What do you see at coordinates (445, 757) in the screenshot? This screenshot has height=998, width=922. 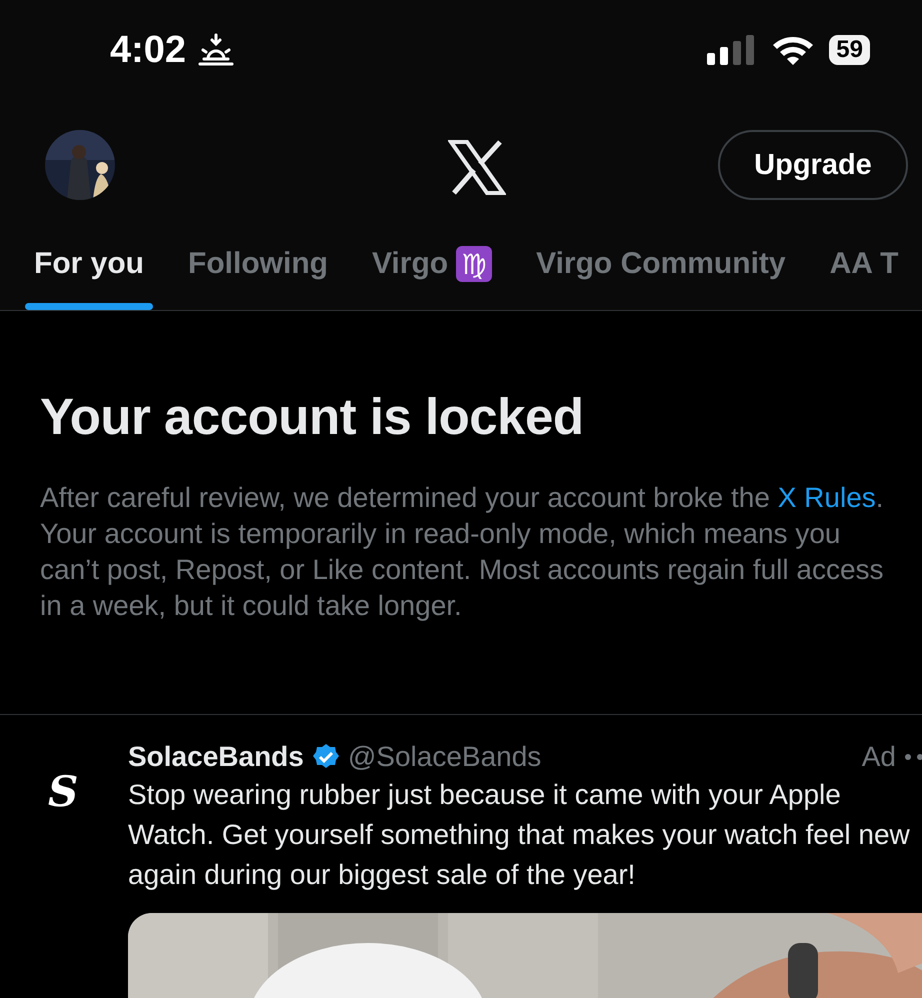 I see `advertiser-handle: @SolaceBands` at bounding box center [445, 757].